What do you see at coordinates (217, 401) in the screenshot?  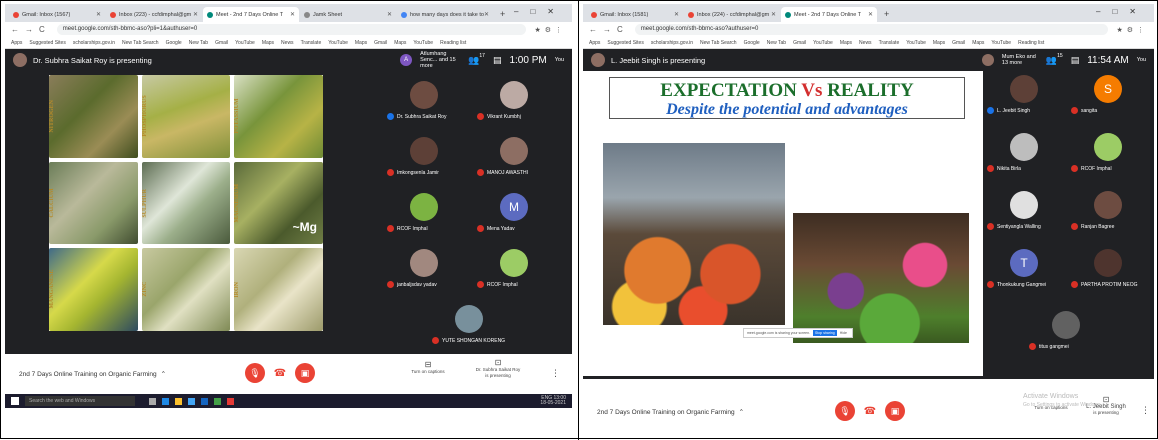 I see `chrome-icon` at bounding box center [217, 401].